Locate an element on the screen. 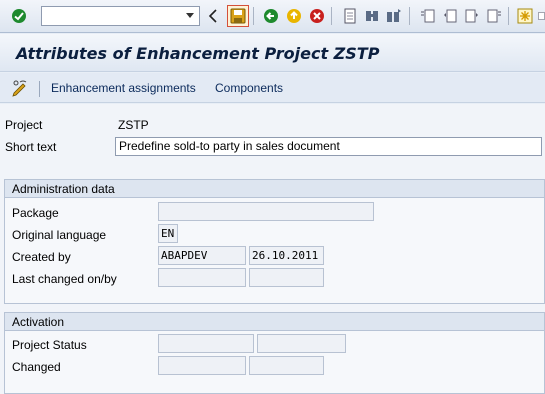  created-by-field: ABAPDEV is located at coordinates (202, 255).